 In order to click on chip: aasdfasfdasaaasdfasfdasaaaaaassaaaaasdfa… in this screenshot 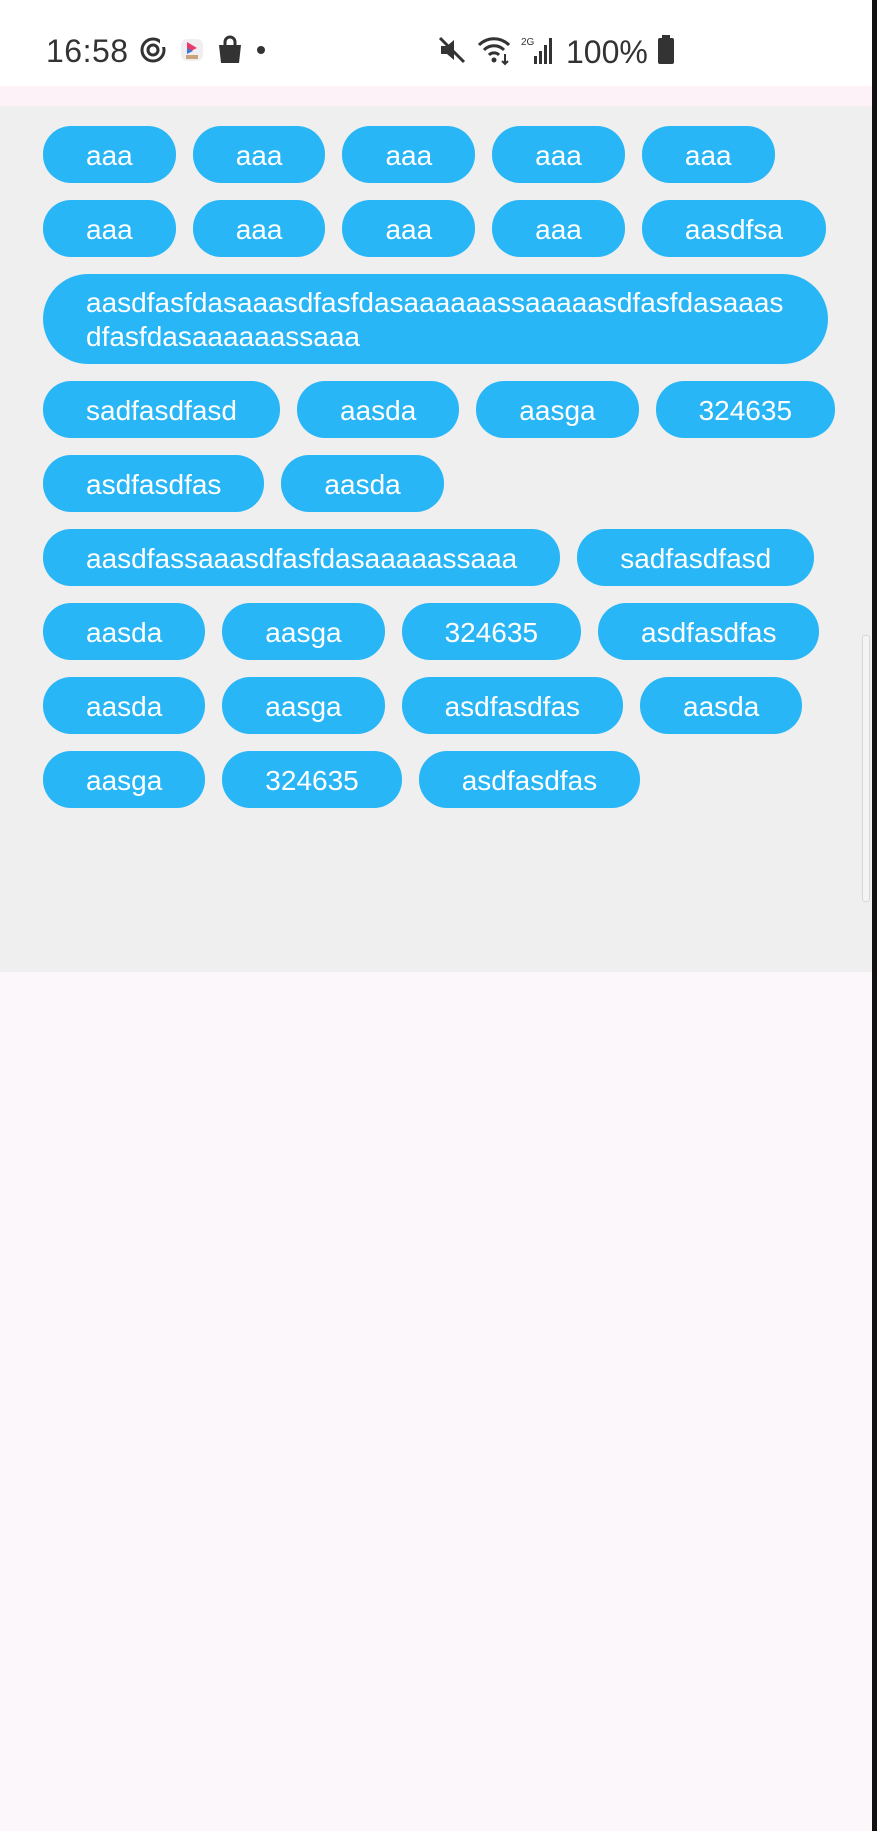, I will do `click(435, 319)`.